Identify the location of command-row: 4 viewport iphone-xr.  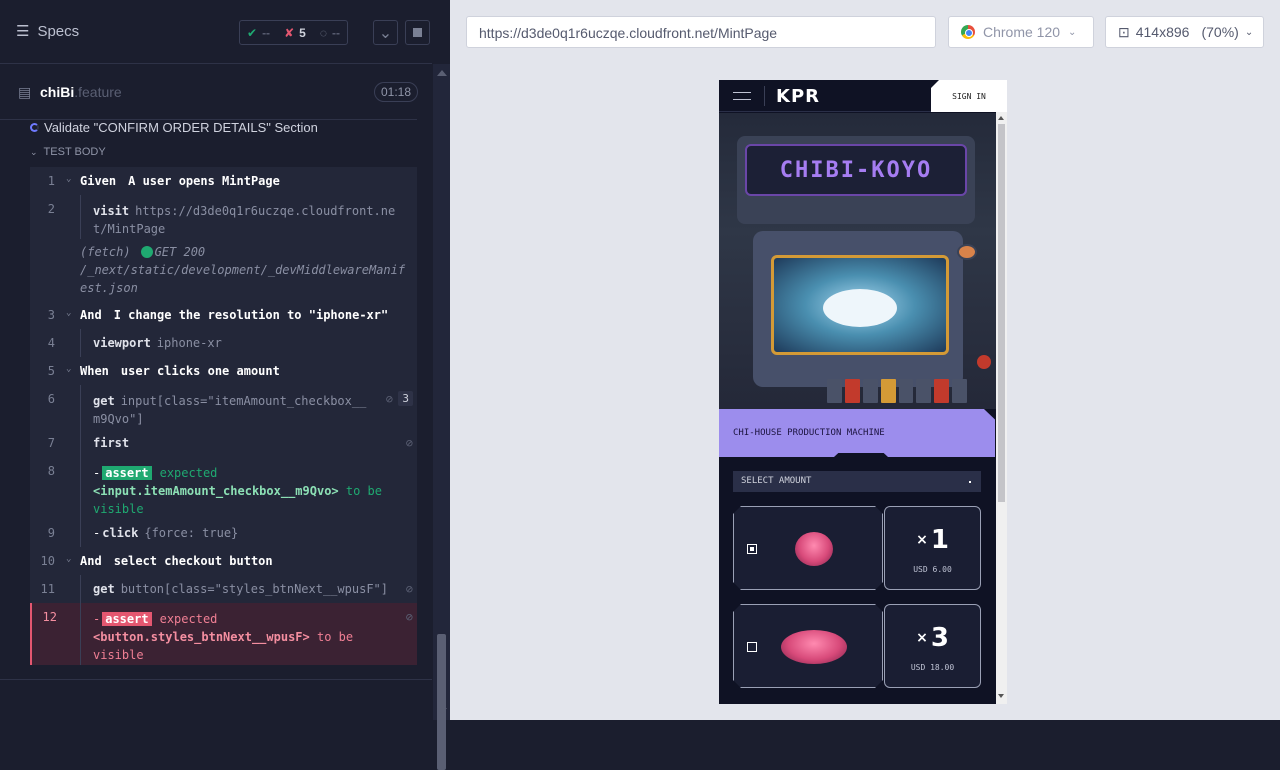
(223, 343).